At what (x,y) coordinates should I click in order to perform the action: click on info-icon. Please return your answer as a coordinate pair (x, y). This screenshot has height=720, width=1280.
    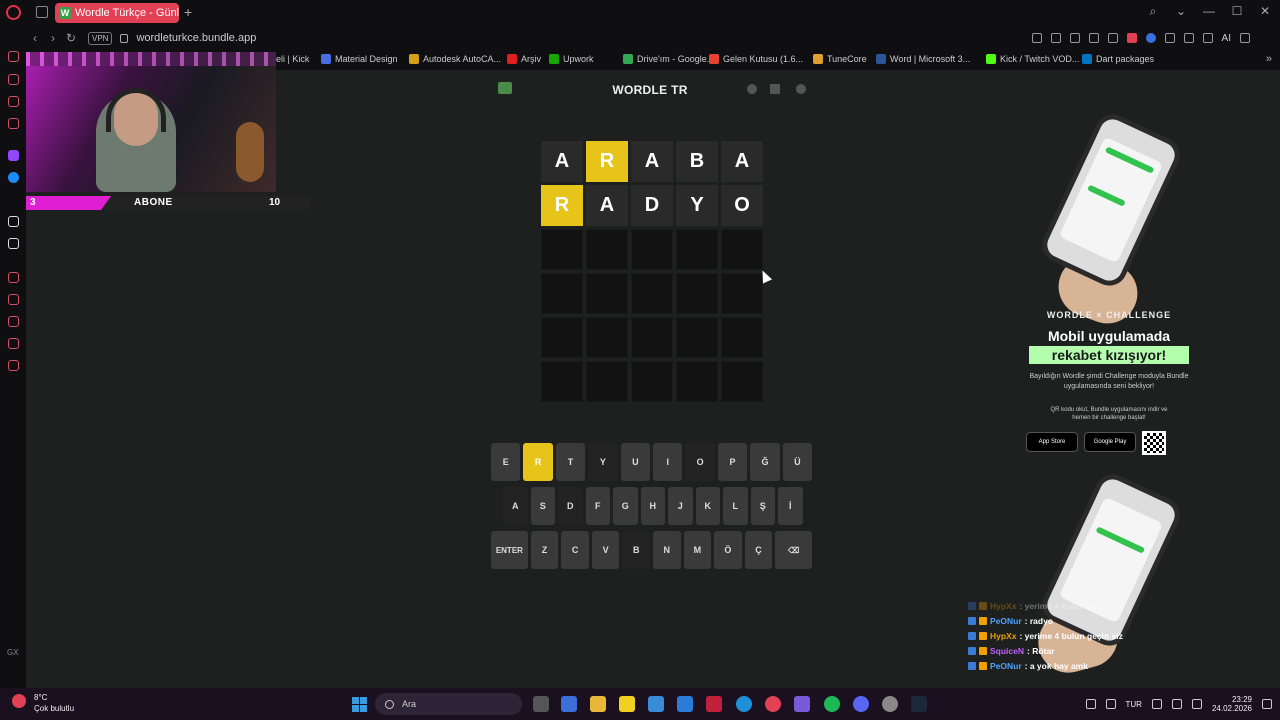
    Looking at the image, I should click on (752, 89).